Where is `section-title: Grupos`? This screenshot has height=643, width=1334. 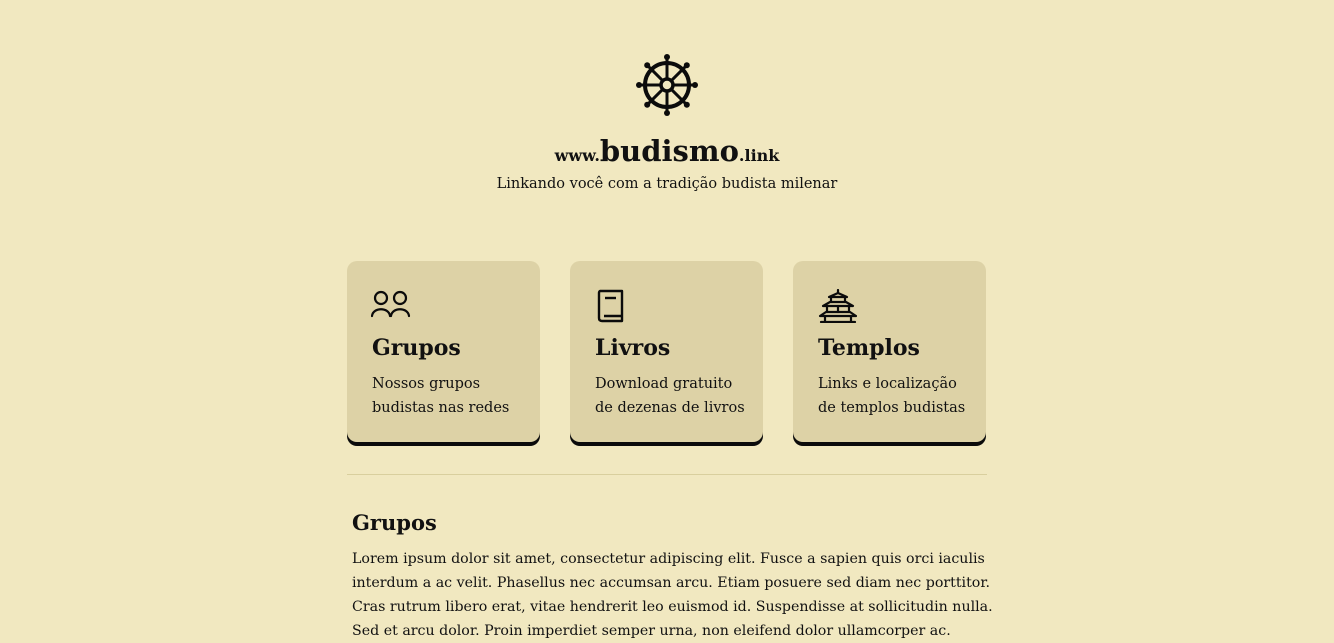 section-title: Grupos is located at coordinates (394, 522).